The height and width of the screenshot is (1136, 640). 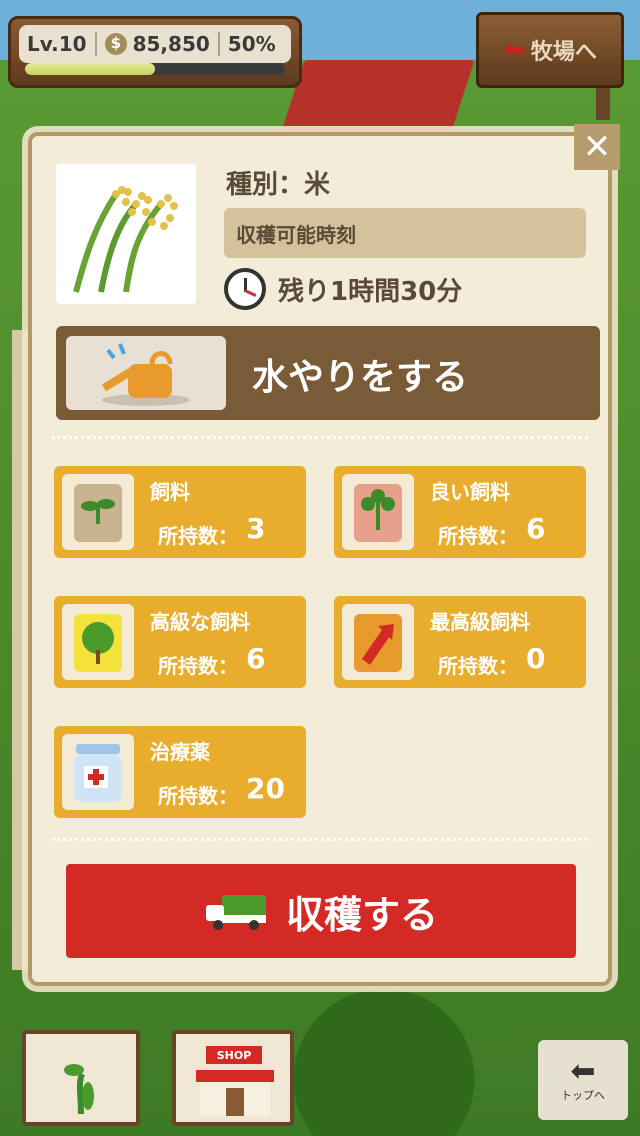 I want to click on arrow-bag-icon, so click(x=378, y=642).